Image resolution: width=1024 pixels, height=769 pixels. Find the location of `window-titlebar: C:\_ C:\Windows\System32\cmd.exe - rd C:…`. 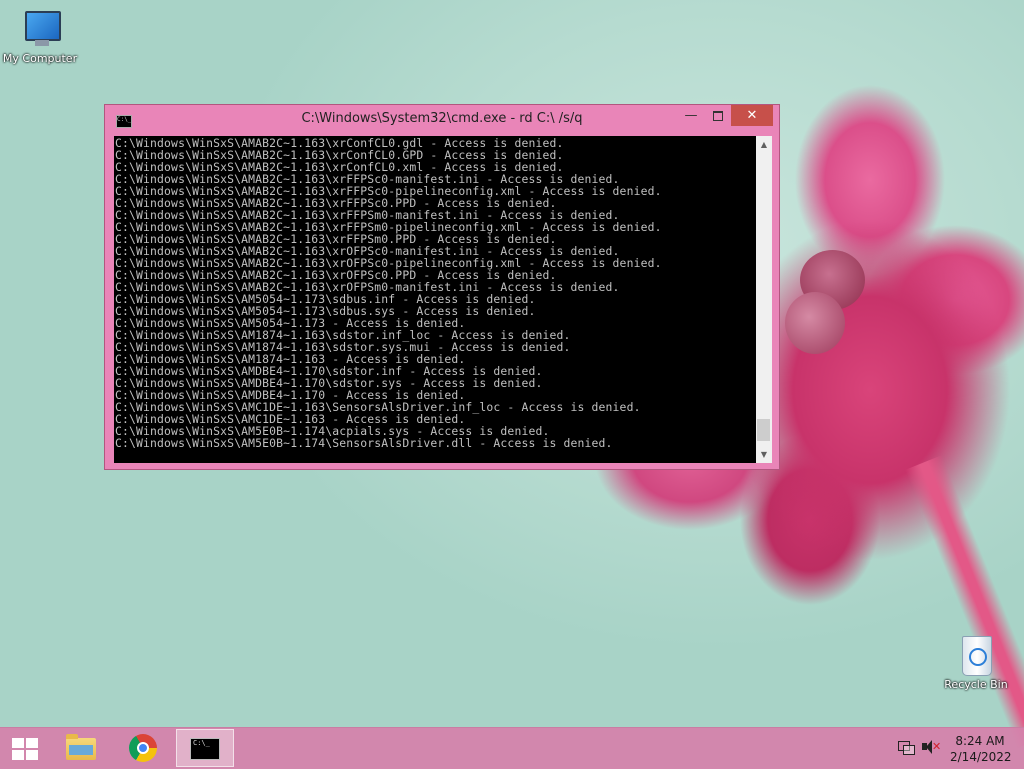

window-titlebar: C:\_ C:\Windows\System32\cmd.exe - rd C:… is located at coordinates (442, 120).